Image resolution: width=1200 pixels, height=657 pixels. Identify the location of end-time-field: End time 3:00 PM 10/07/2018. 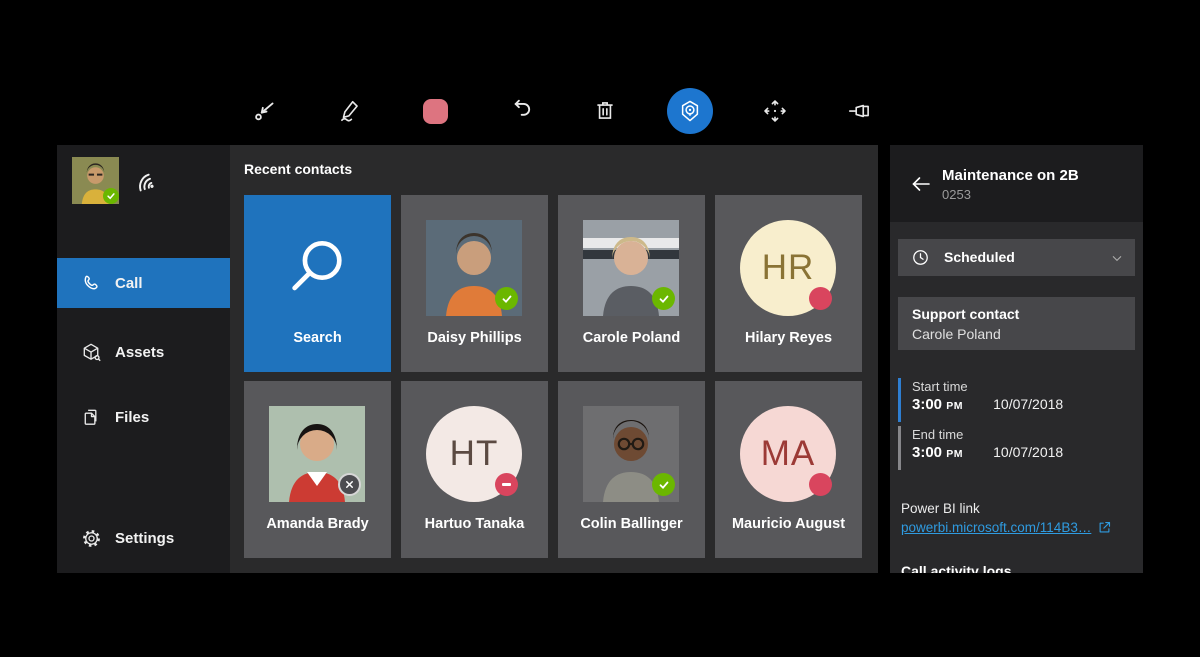
(1016, 448).